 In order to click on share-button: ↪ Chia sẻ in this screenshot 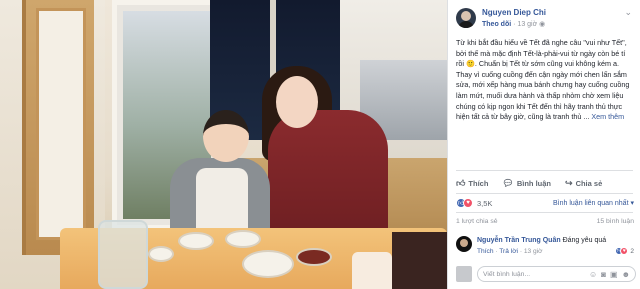, I will do `click(583, 183)`.